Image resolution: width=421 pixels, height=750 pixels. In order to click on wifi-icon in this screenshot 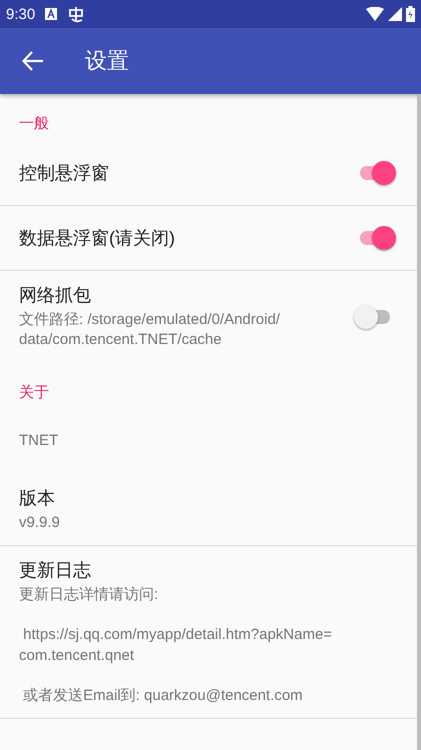, I will do `click(375, 14)`.